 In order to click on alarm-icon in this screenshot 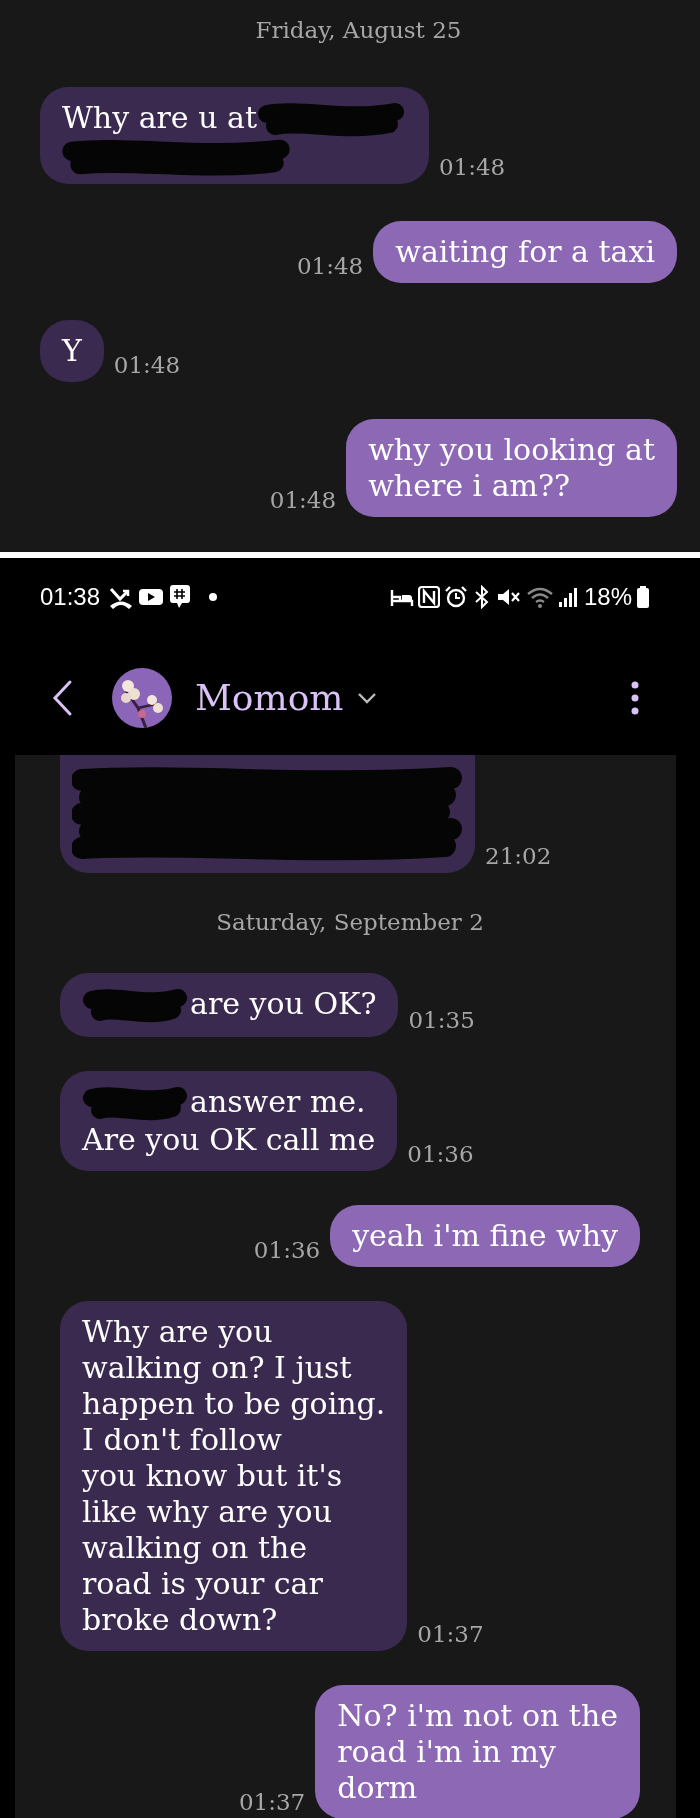, I will do `click(455, 597)`.